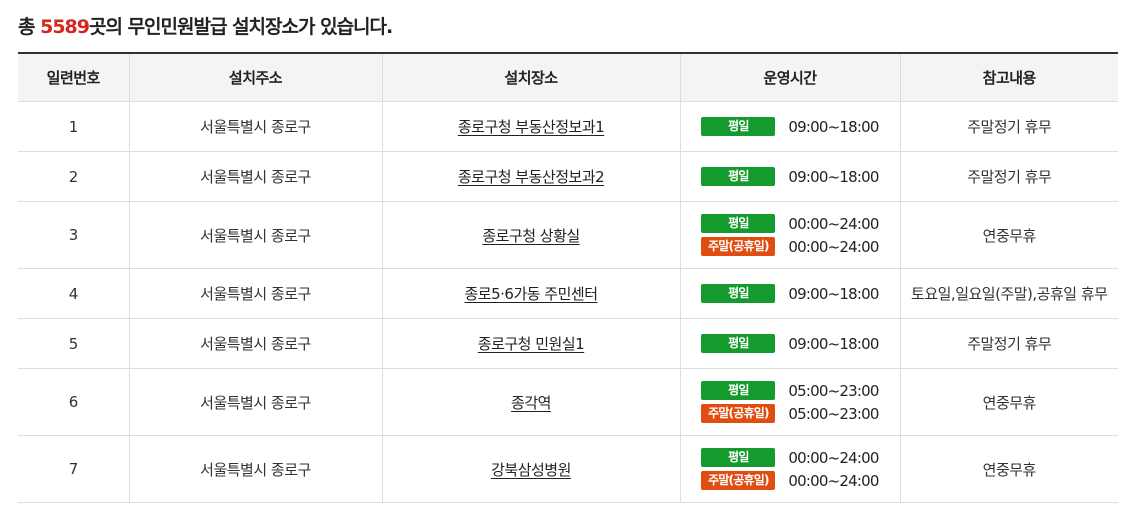  I want to click on place-cell: 종로구청 상황실, so click(530, 235).